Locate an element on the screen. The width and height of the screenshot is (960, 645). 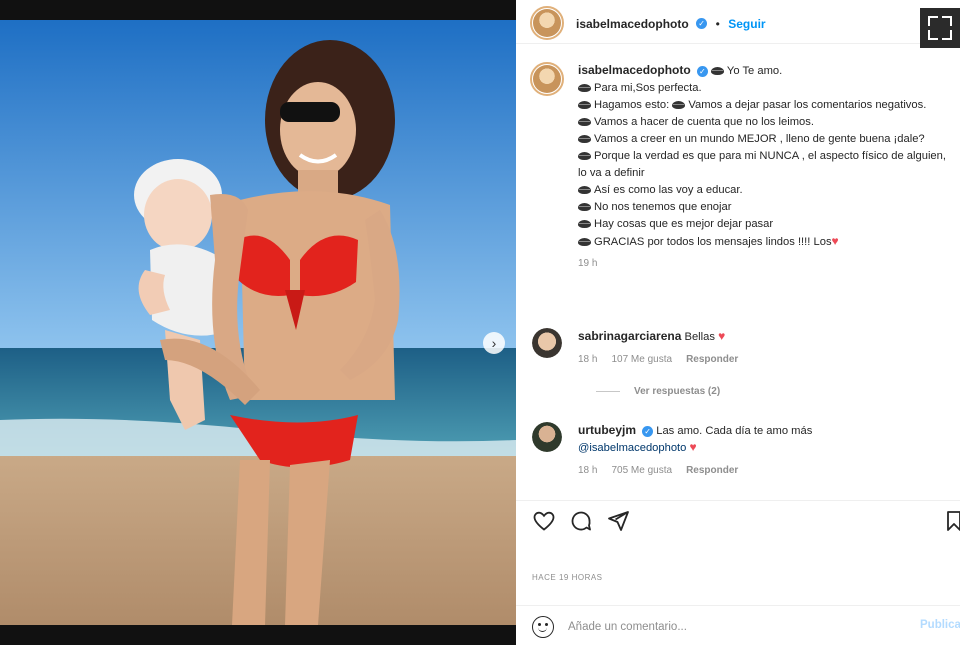
comment-mention: @isabelmacedophoto is located at coordinates (632, 448).